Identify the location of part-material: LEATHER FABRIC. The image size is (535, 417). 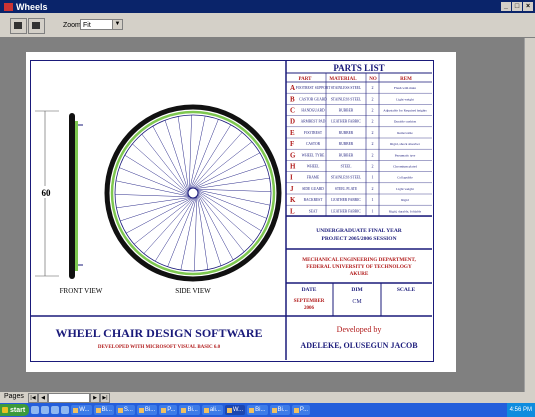
(346, 200).